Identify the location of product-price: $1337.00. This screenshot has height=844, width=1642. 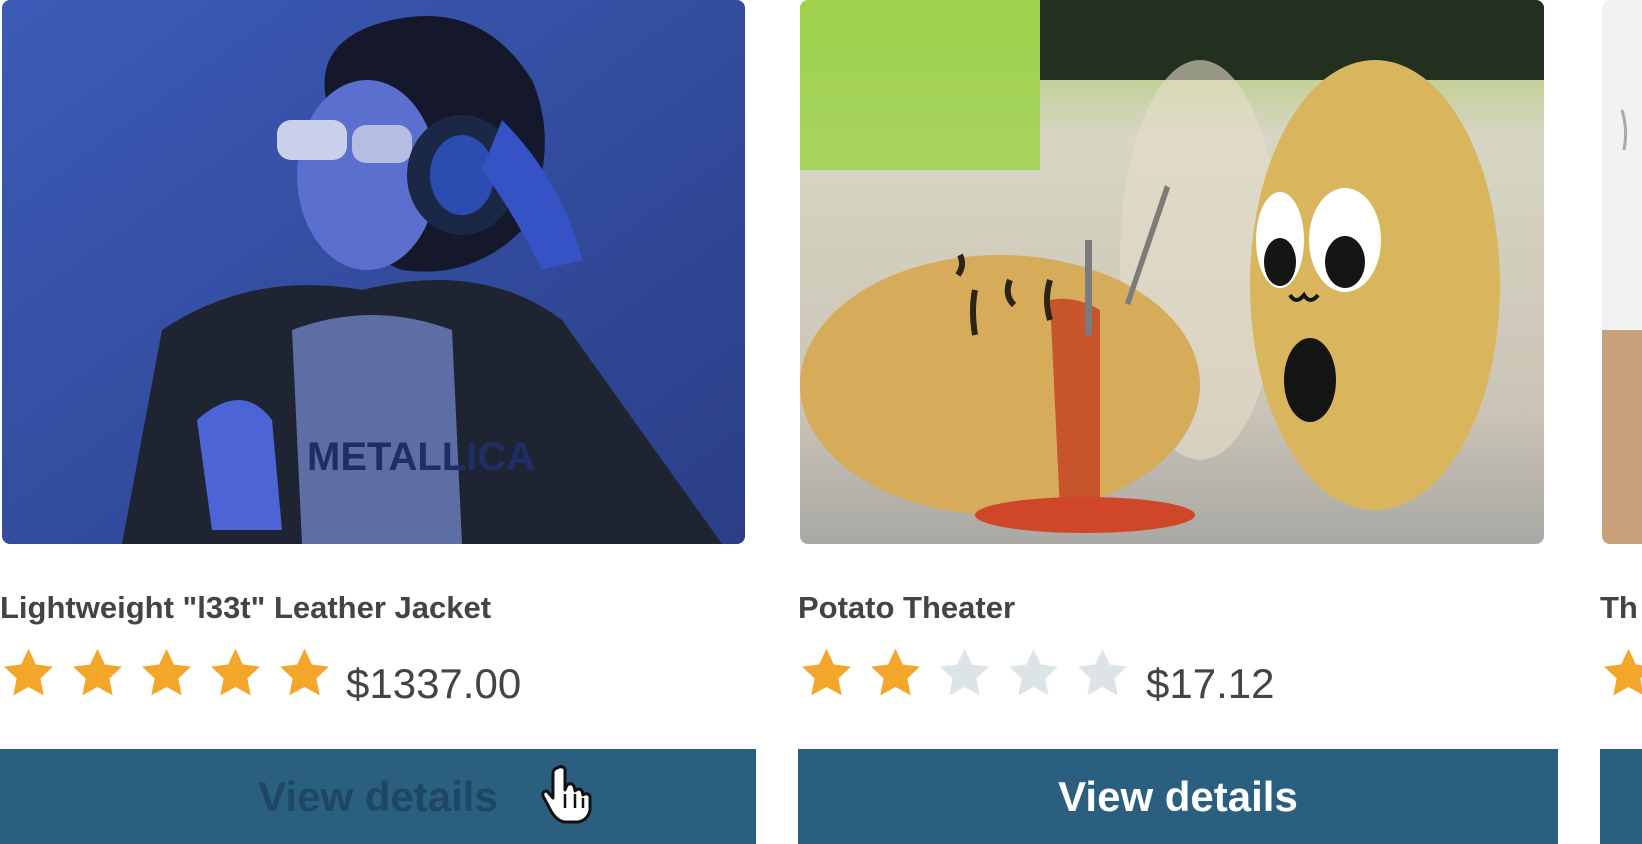
(434, 683).